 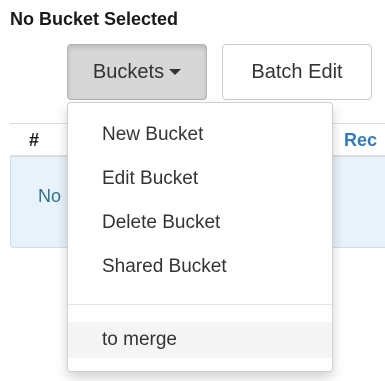 What do you see at coordinates (200, 223) in the screenshot?
I see `menu-item-delete-bucket: Delete Bucket` at bounding box center [200, 223].